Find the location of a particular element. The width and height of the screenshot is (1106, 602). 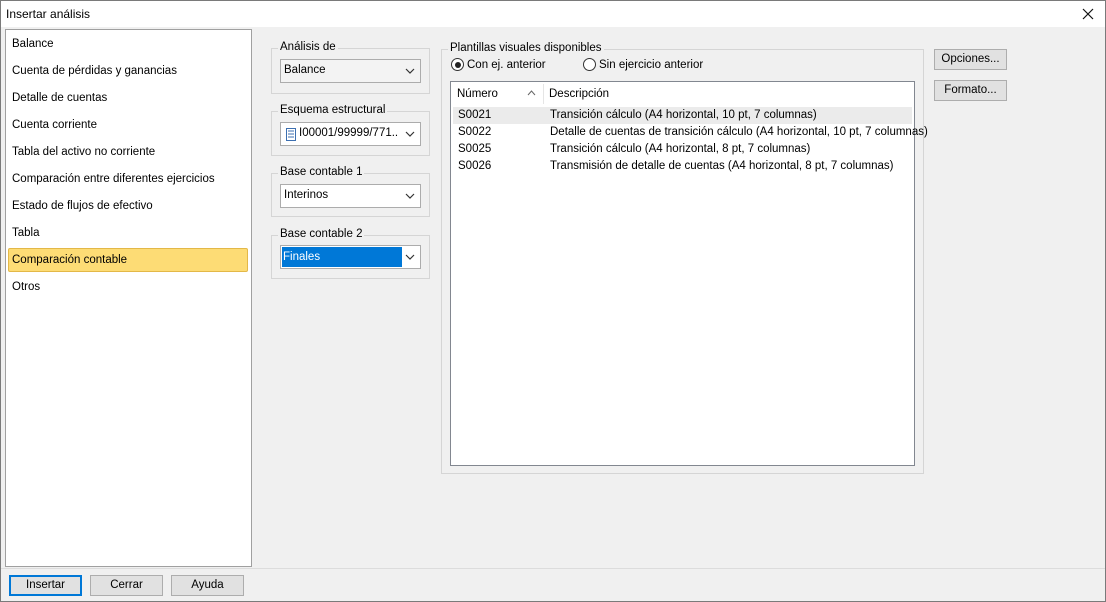

sort-ascending-icon is located at coordinates (531, 93).